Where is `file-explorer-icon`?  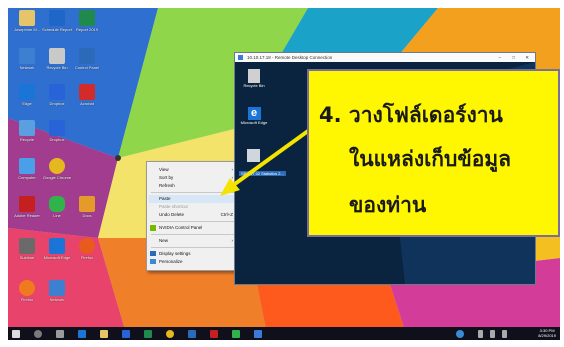 file-explorer-icon is located at coordinates (104, 334).